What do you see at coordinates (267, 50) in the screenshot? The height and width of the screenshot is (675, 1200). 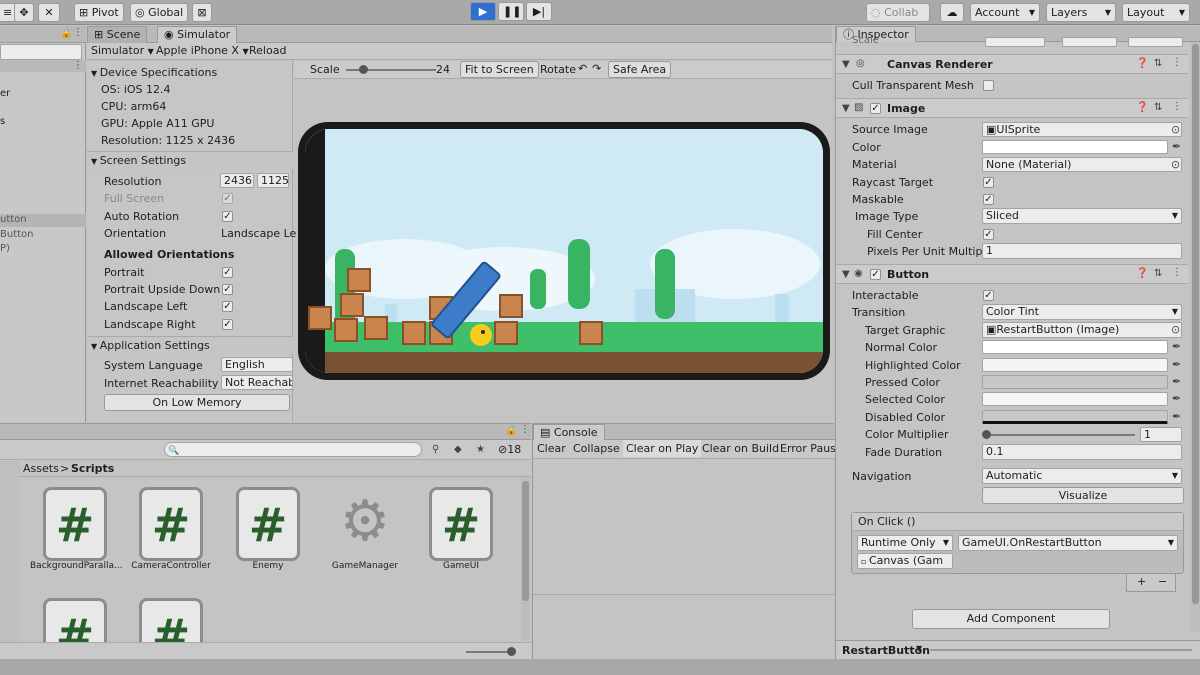 I see `reload-button: Reload` at bounding box center [267, 50].